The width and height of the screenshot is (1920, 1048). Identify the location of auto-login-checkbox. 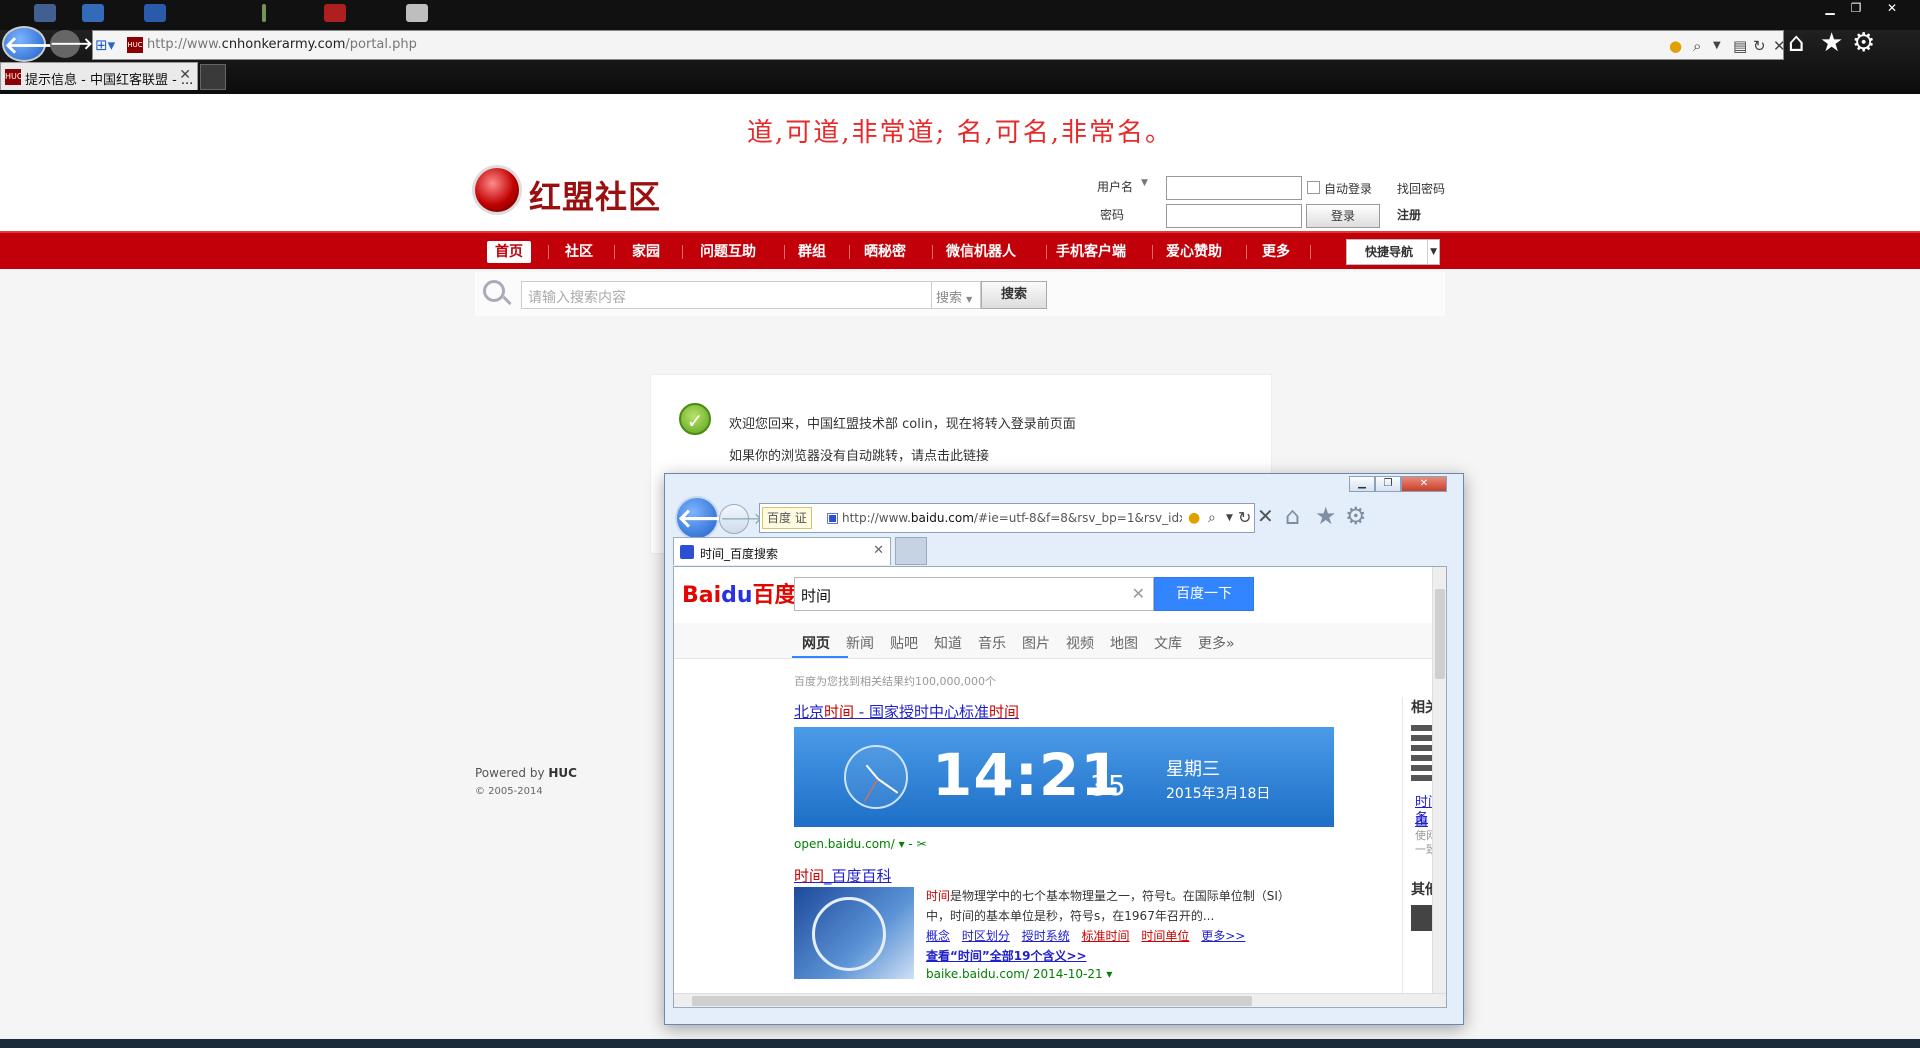
(1313, 187).